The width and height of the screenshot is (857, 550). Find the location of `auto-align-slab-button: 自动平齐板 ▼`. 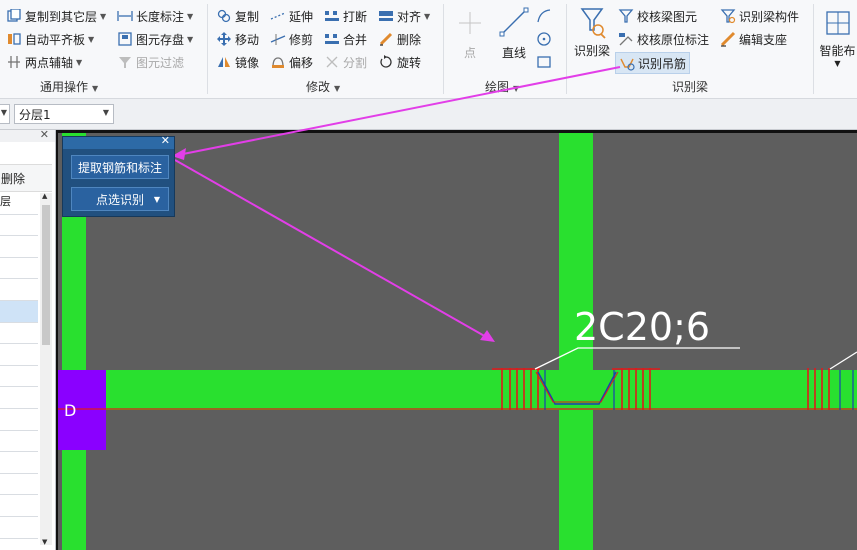

auto-align-slab-button: 自动平齐板 ▼ is located at coordinates (50, 39).